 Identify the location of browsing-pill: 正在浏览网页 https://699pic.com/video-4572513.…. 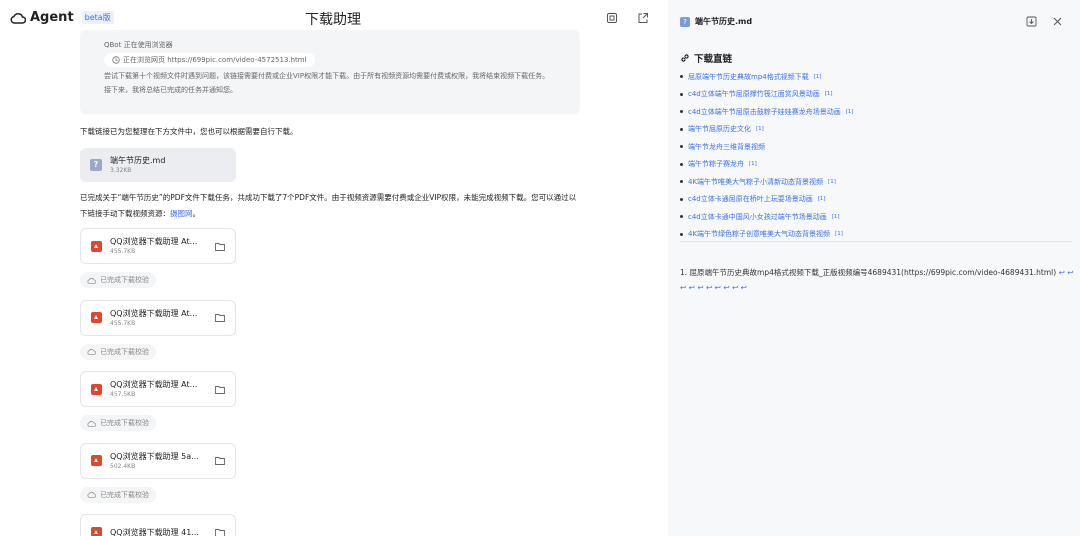
(209, 60).